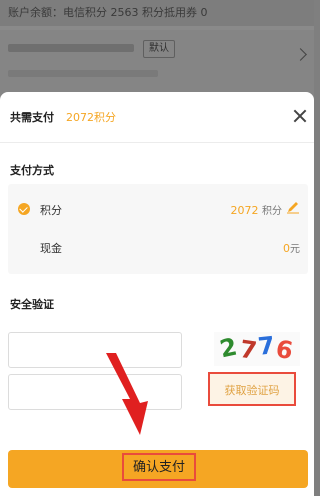 The image size is (320, 496). What do you see at coordinates (272, 211) in the screenshot?
I see `points-unit: 积分` at bounding box center [272, 211].